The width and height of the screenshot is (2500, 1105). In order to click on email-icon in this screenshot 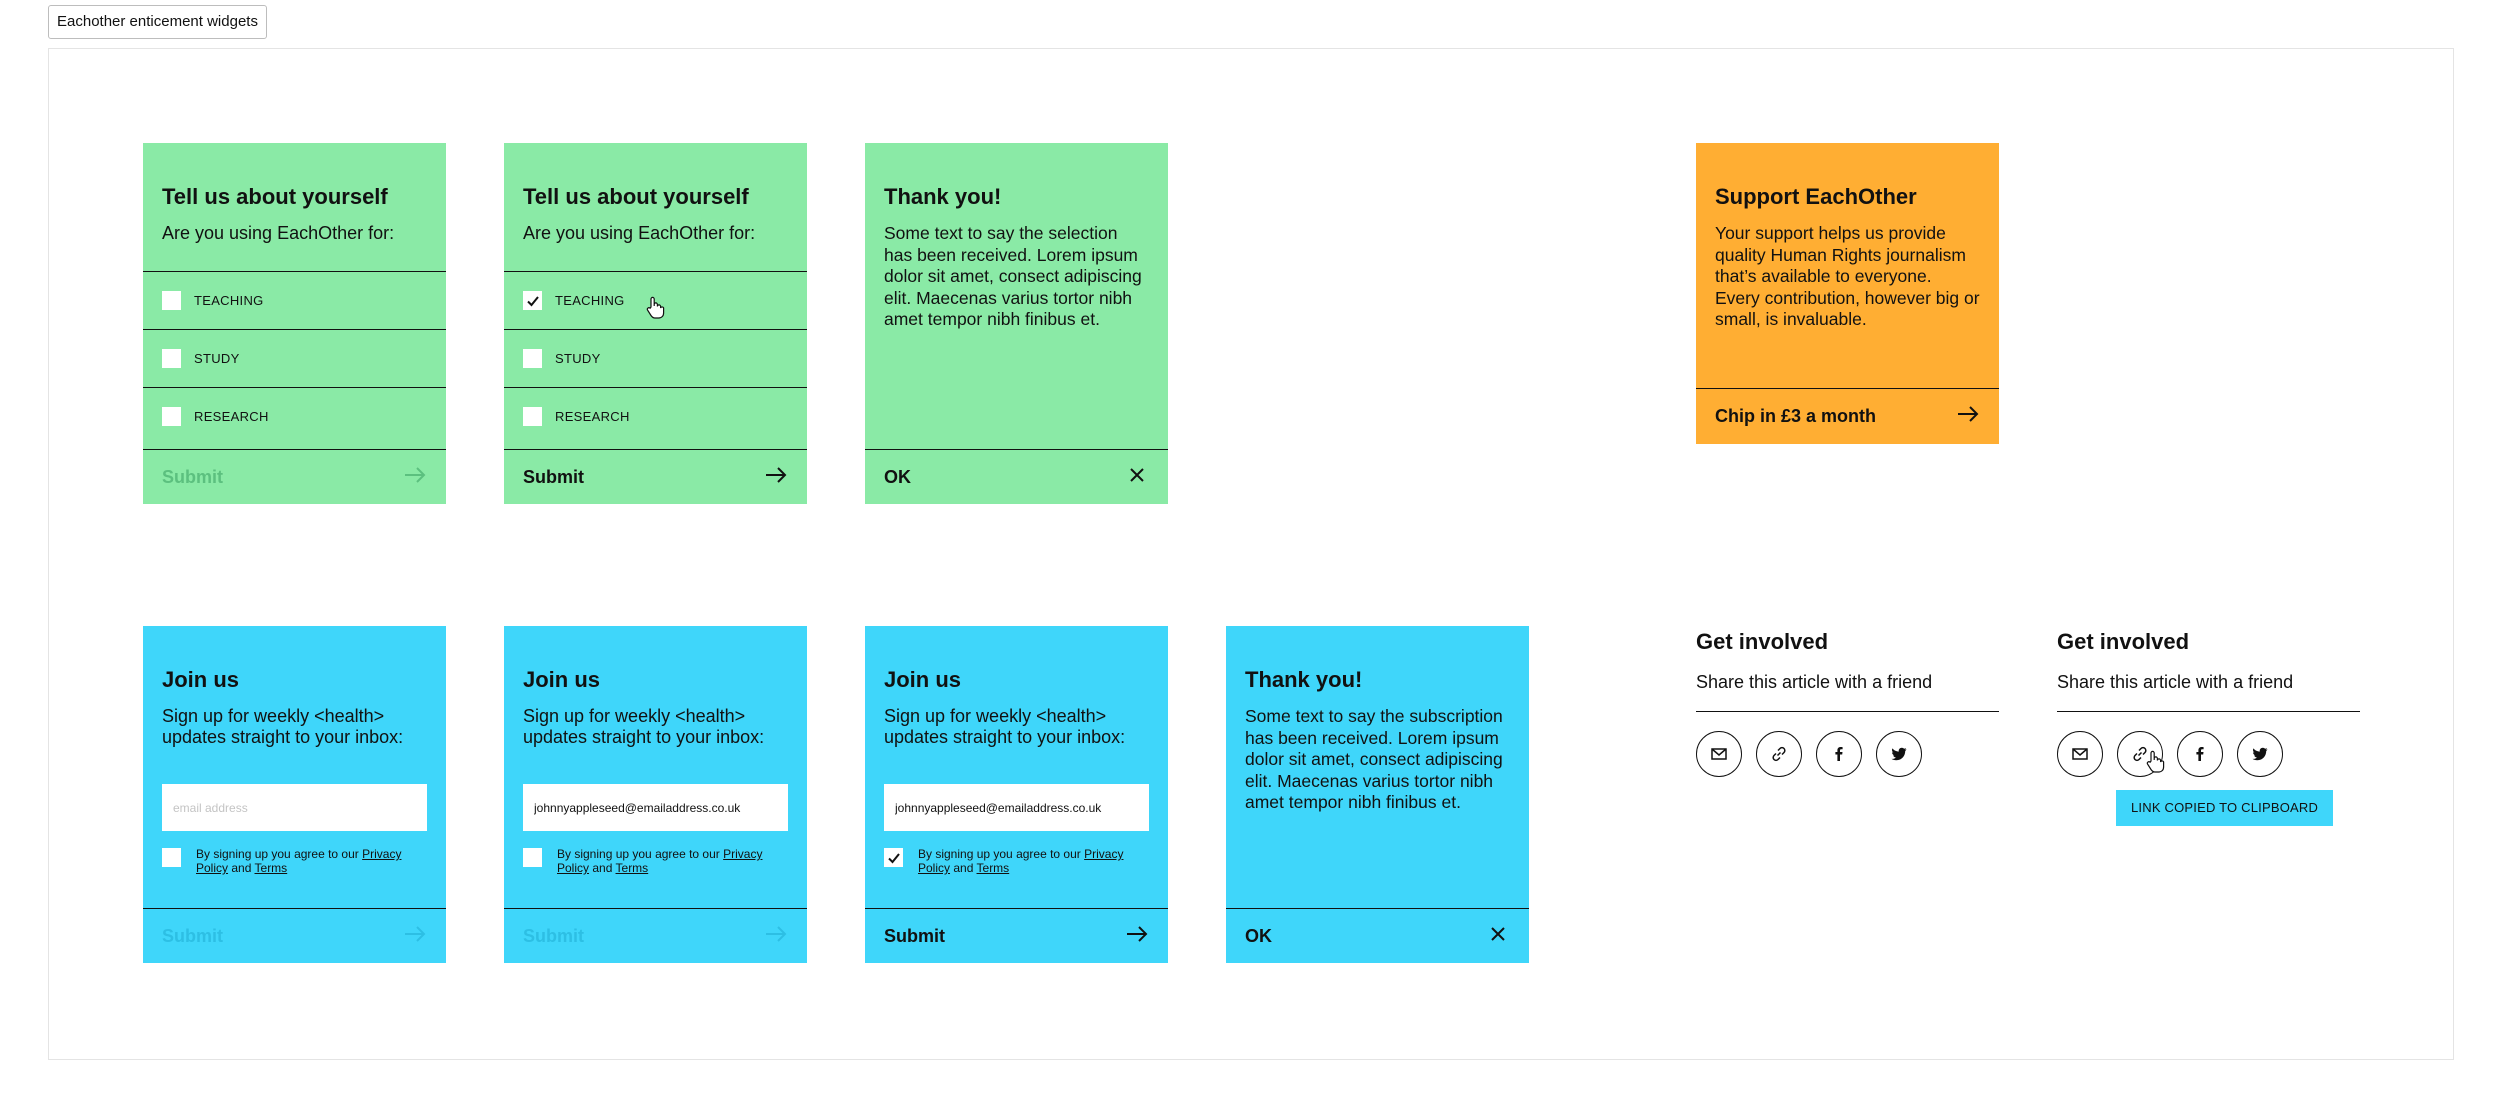, I will do `click(2080, 754)`.